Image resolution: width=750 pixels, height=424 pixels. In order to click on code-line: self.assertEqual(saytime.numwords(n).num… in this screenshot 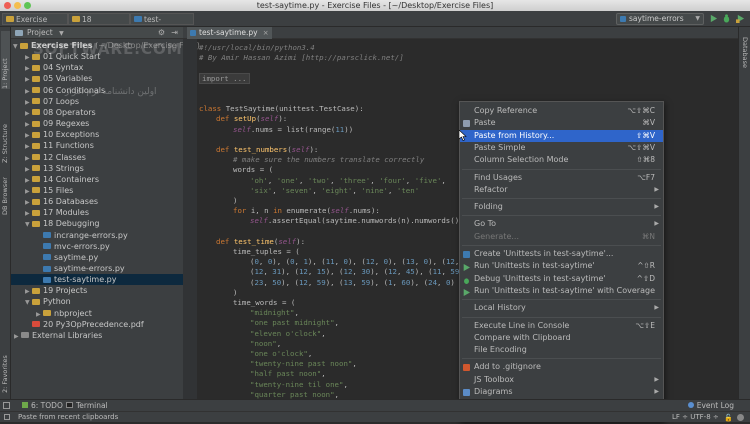, I will do `click(365, 221)`.